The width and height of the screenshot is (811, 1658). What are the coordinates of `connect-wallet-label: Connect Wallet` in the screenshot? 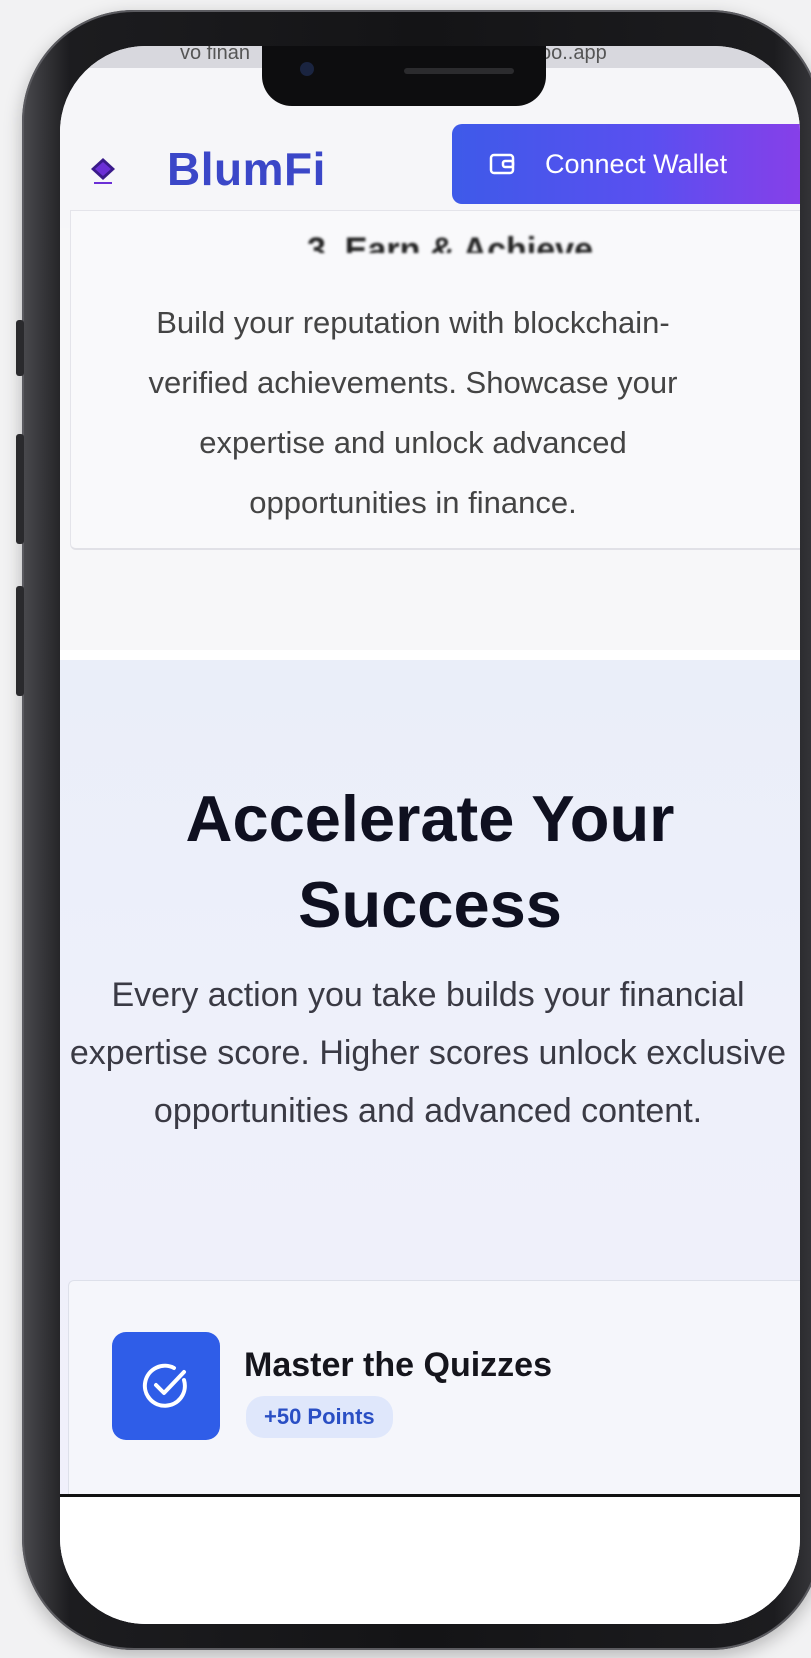 It's located at (636, 163).